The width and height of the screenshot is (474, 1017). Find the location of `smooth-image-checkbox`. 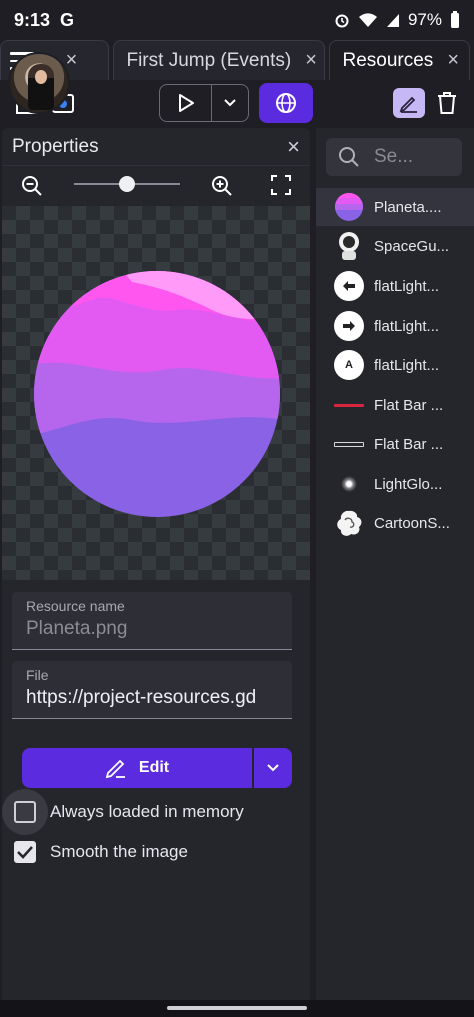

smooth-image-checkbox is located at coordinates (25, 852).